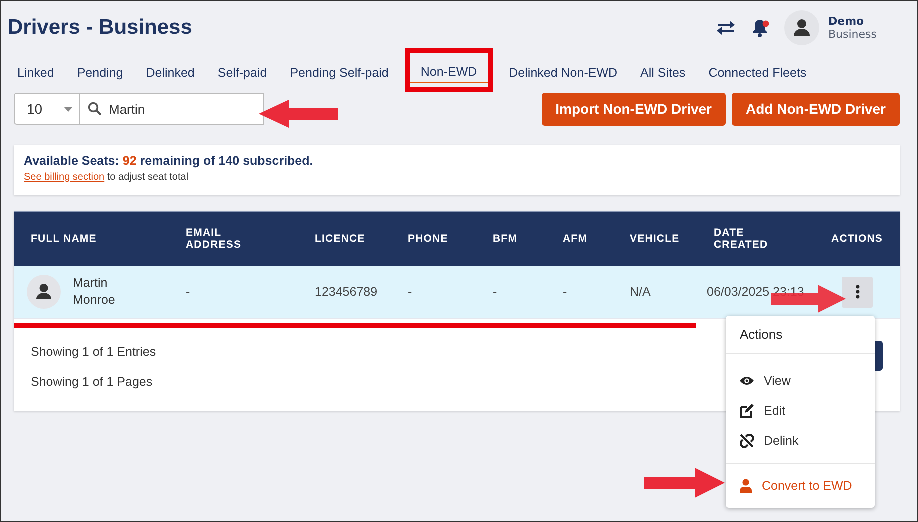 This screenshot has height=522, width=918. What do you see at coordinates (640, 292) in the screenshot?
I see `table-cell-text: N/A` at bounding box center [640, 292].